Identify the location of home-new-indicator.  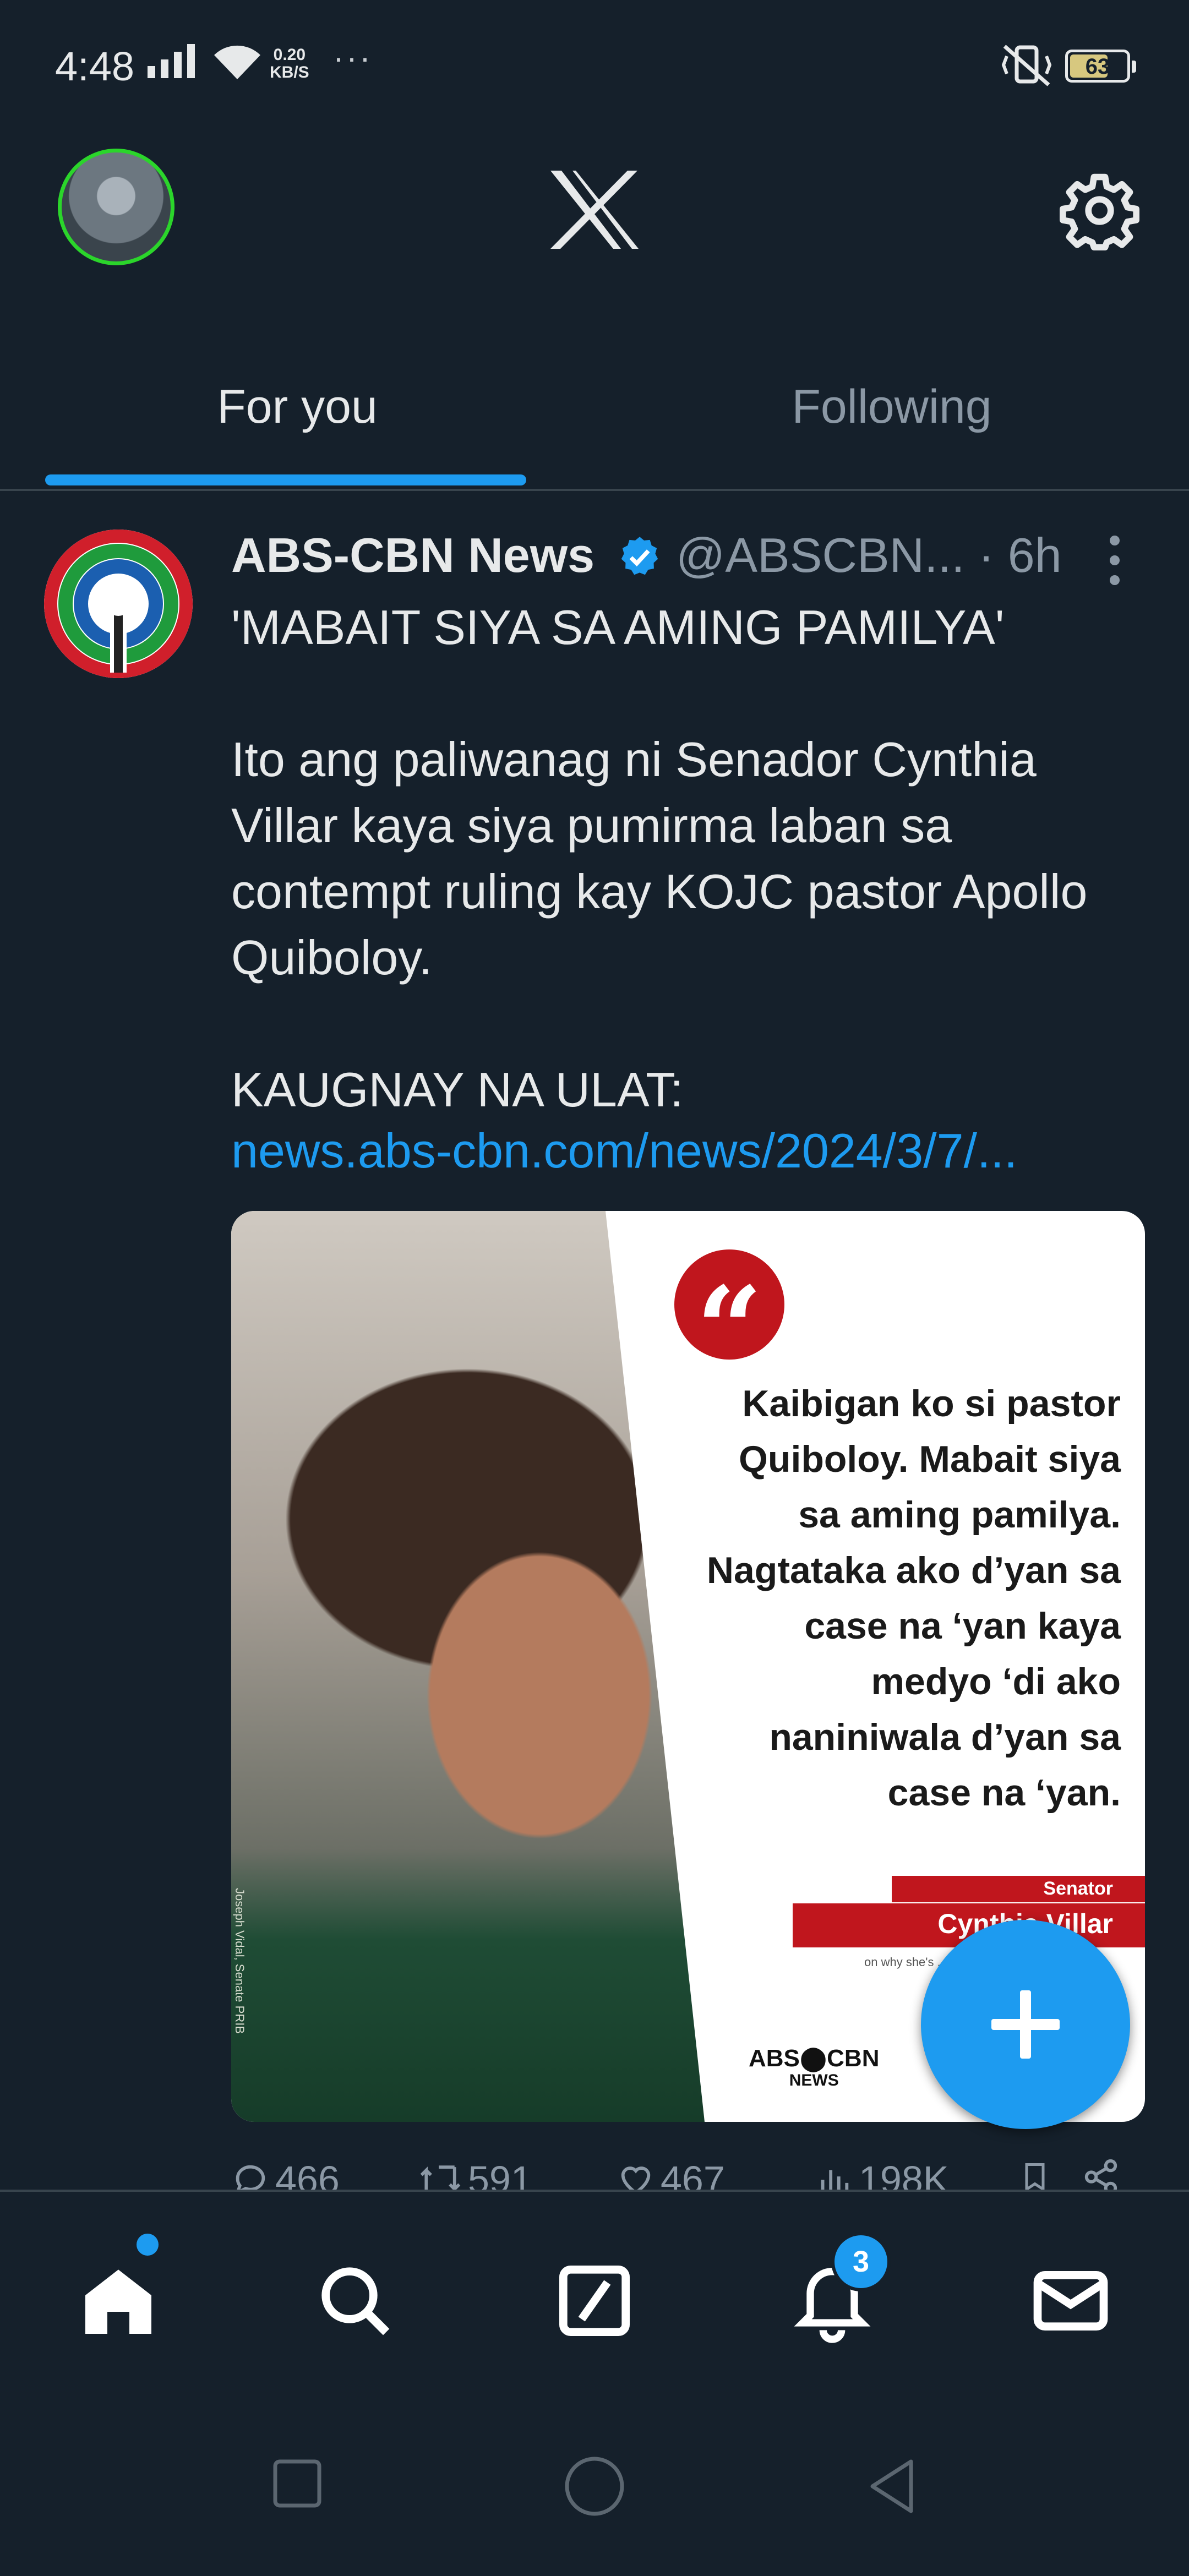
(148, 2245).